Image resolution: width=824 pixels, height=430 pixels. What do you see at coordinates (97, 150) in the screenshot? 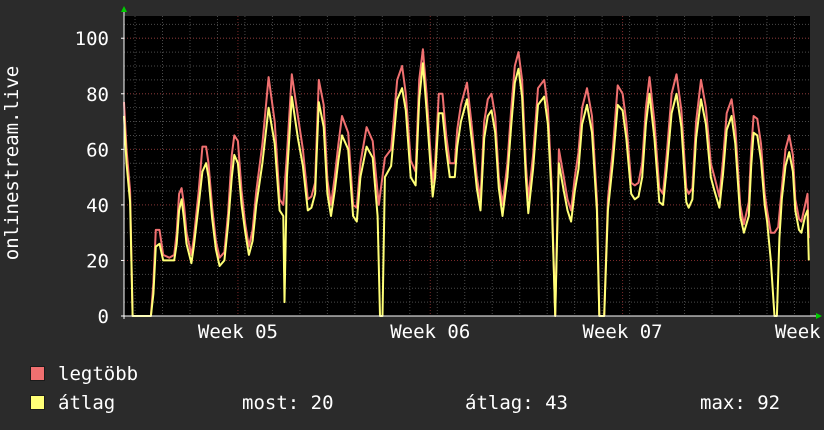
I see `y-tick-label: 60` at bounding box center [97, 150].